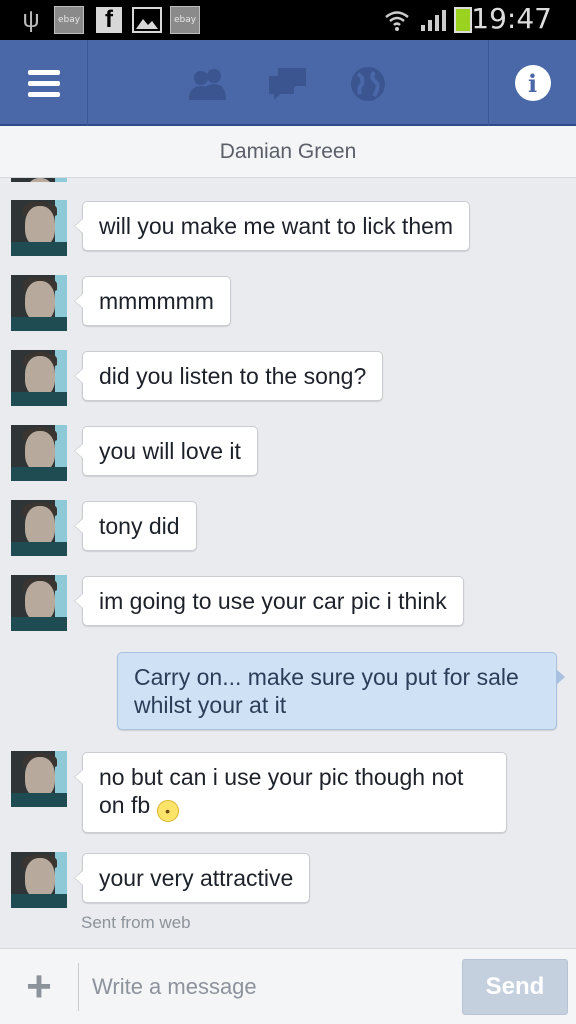 The image size is (576, 1024). I want to click on message-input, so click(268, 987).